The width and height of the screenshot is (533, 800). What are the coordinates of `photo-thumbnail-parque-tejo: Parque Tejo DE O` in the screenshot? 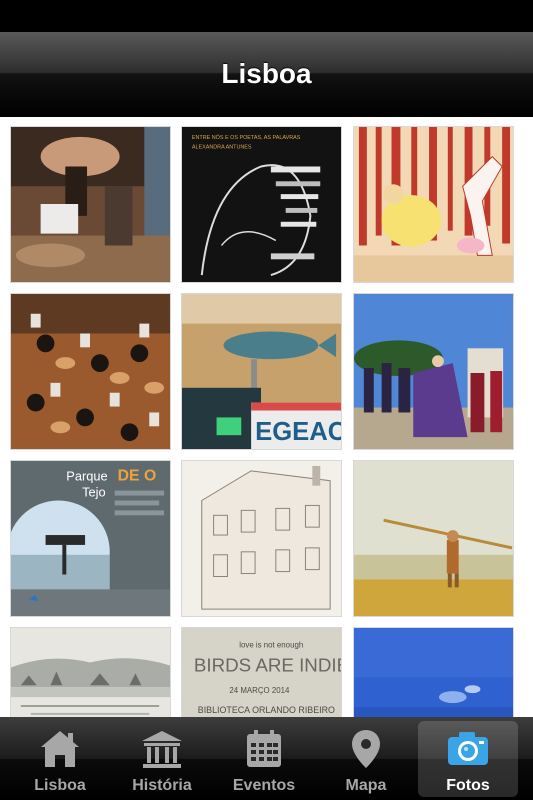 It's located at (90, 538).